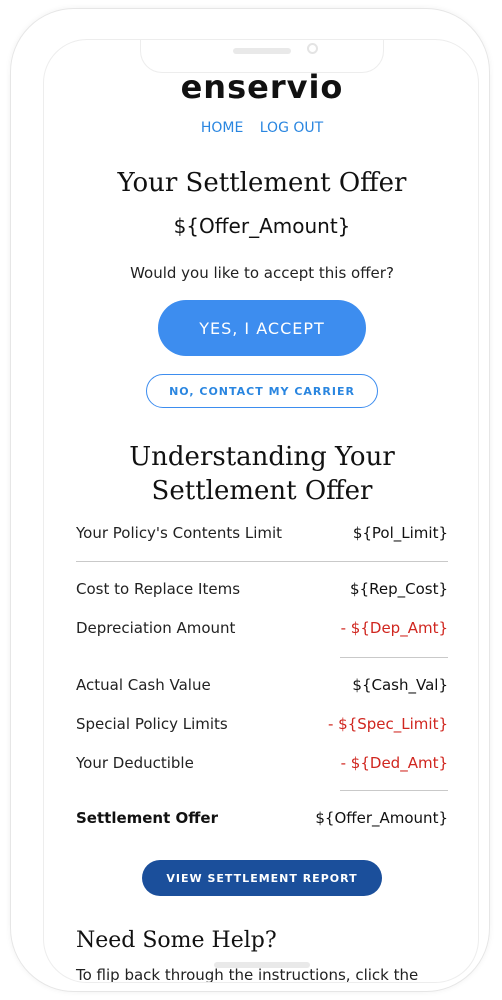  I want to click on row-label: Settlement Offer, so click(147, 818).